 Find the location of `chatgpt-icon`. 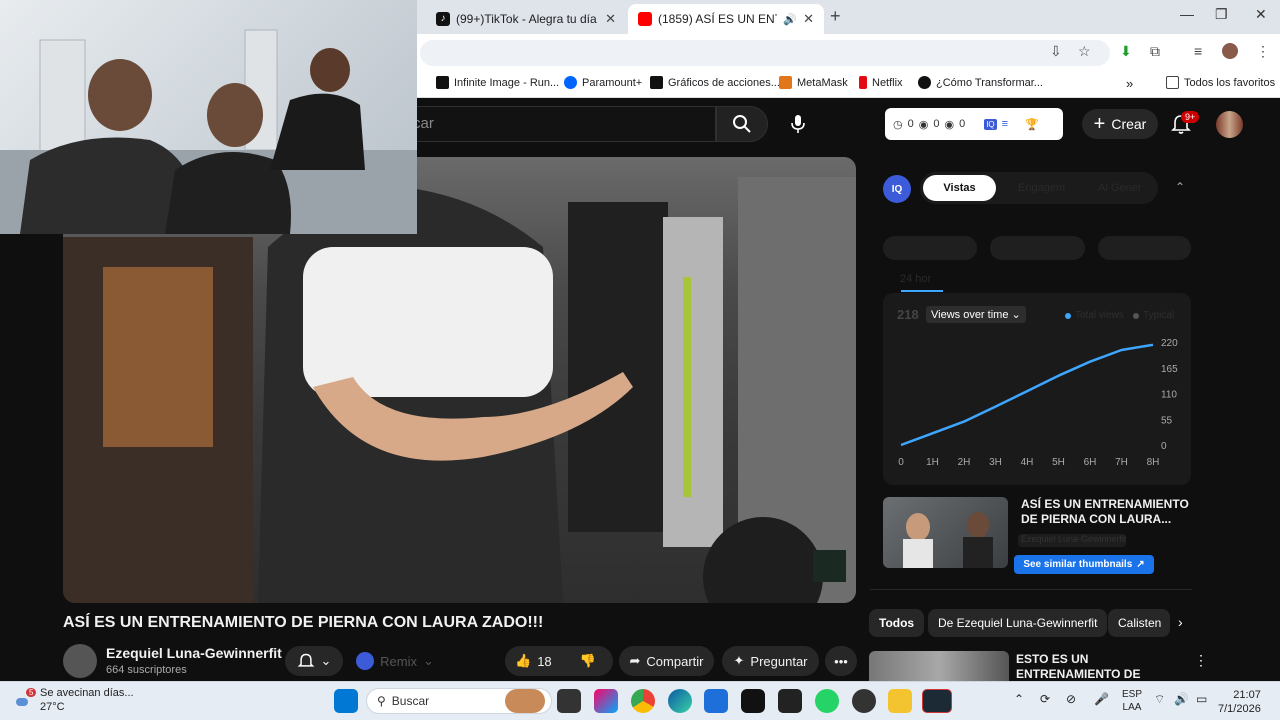

chatgpt-icon is located at coordinates (864, 701).